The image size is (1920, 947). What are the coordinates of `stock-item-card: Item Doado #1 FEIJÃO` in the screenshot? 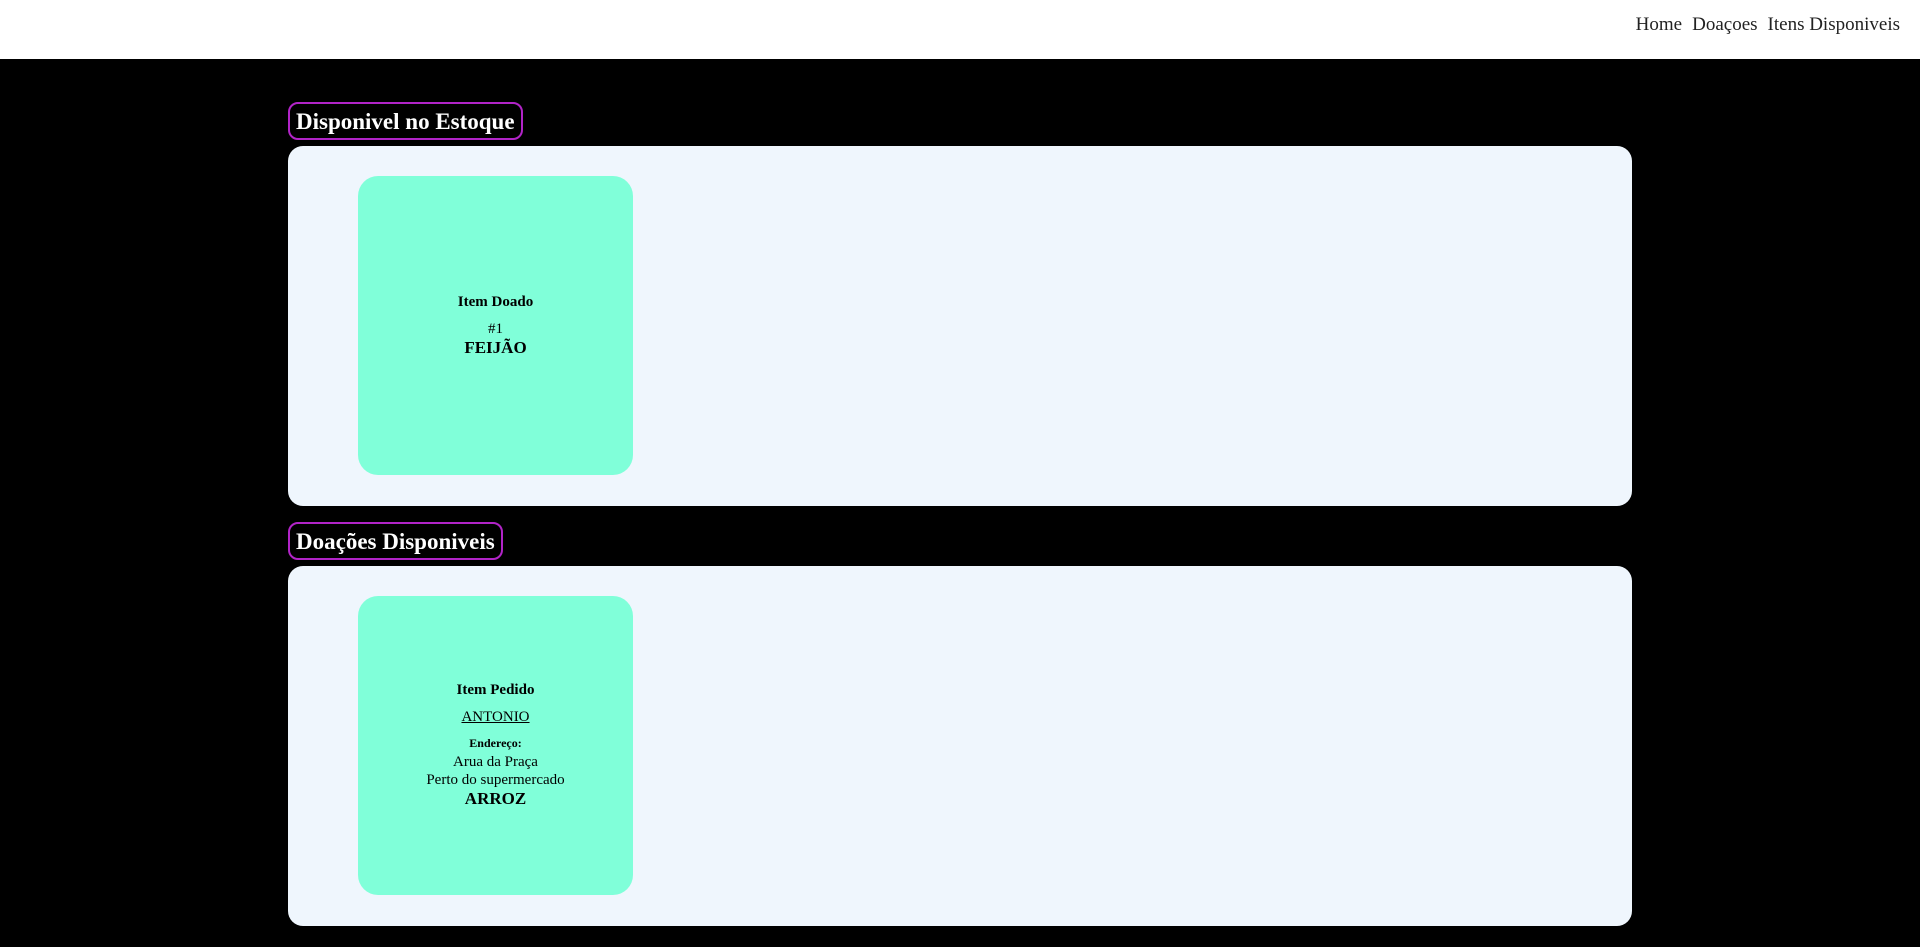 It's located at (495, 325).